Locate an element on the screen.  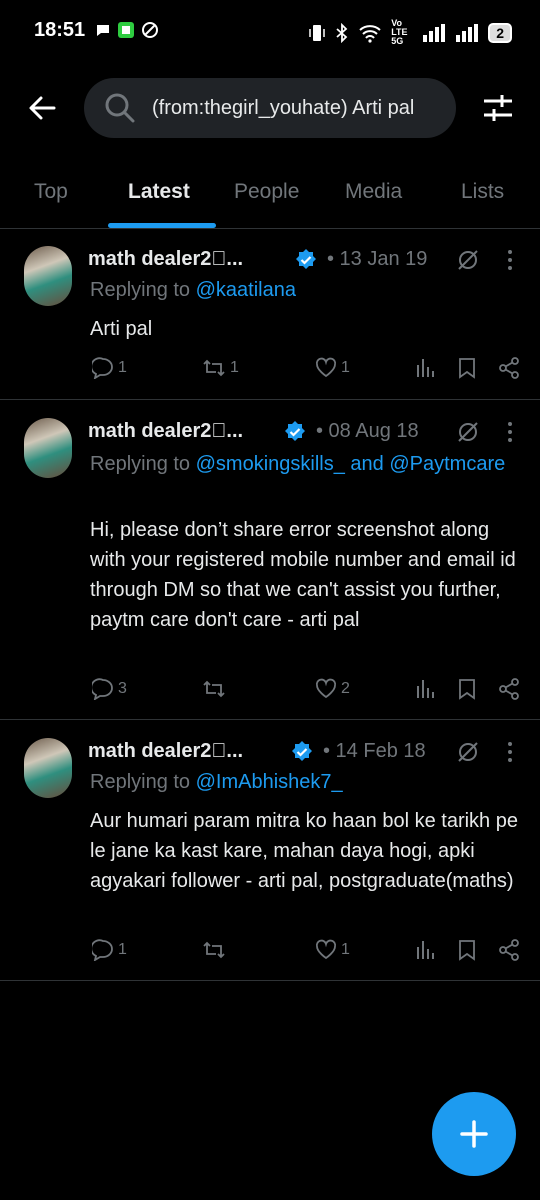
tweet-date: • 13 Jan 19 is located at coordinates (377, 259).